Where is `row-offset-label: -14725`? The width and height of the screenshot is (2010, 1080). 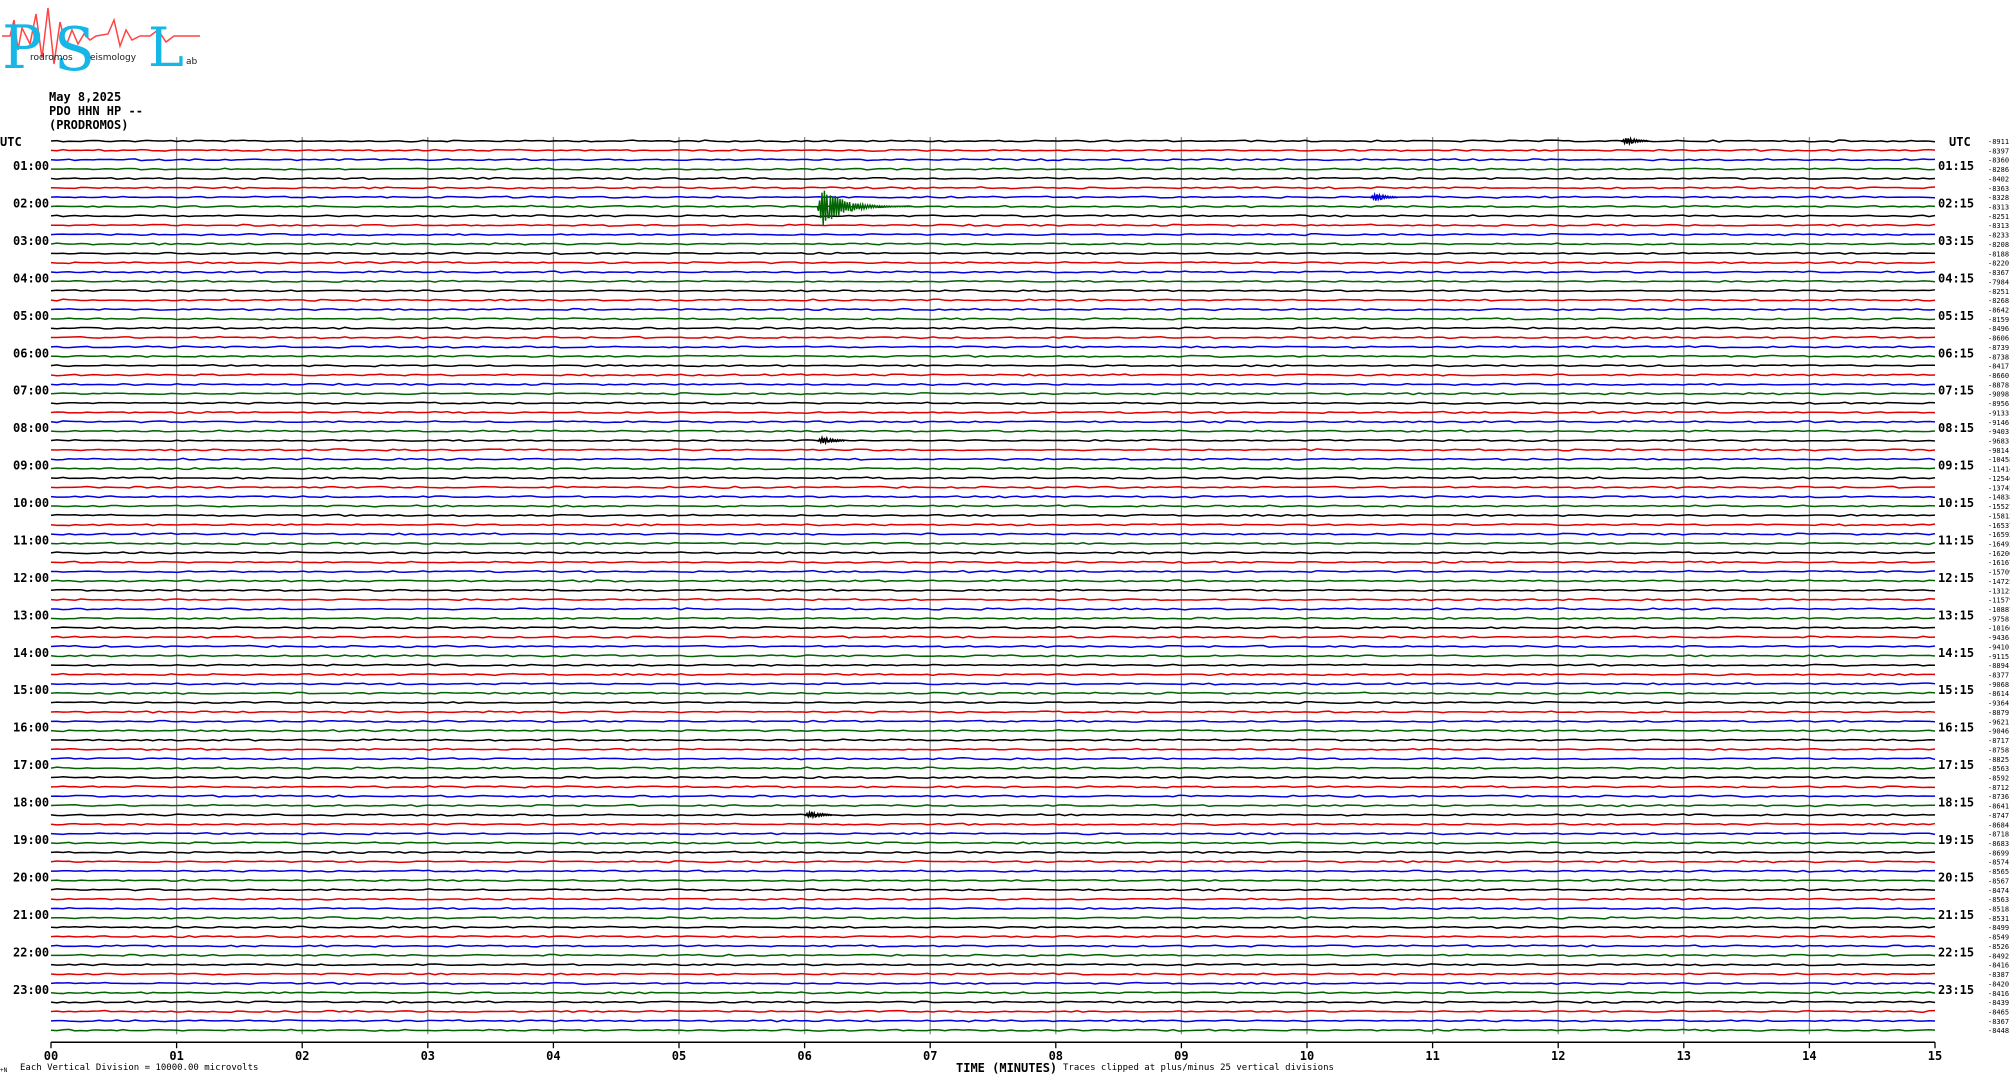
row-offset-label: -14725 is located at coordinates (1999, 582).